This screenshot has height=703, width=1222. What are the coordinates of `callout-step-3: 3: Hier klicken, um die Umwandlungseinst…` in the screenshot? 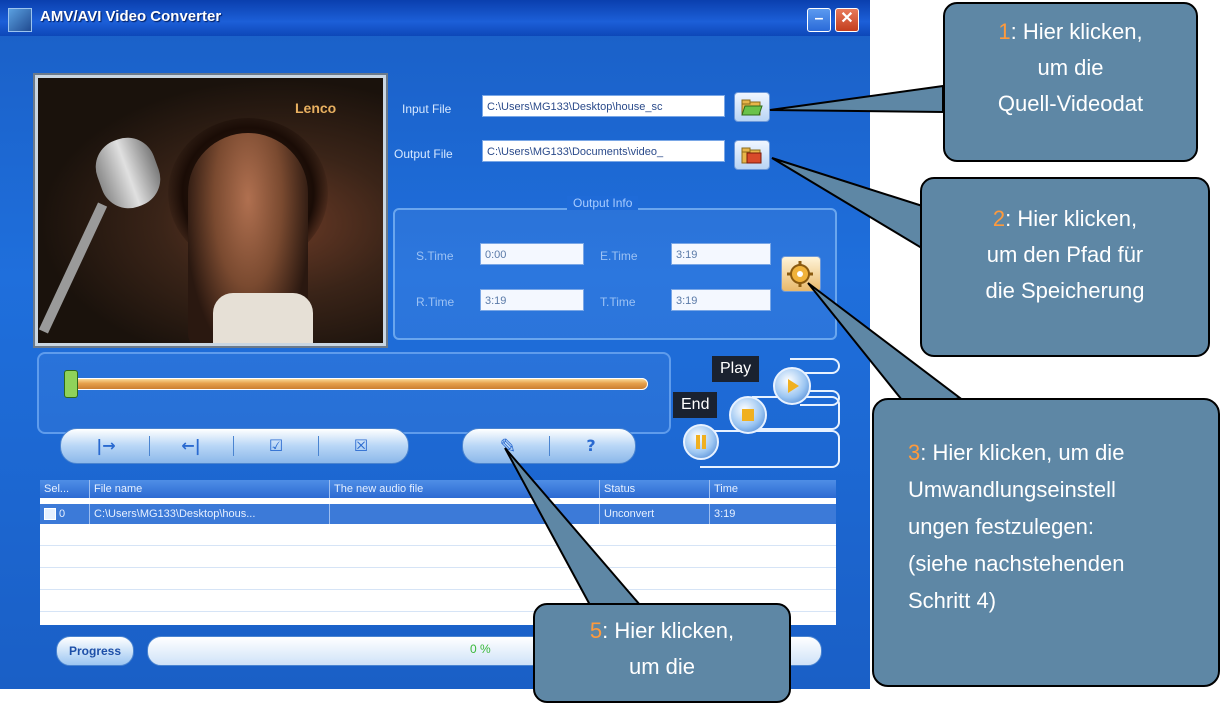 It's located at (1046, 542).